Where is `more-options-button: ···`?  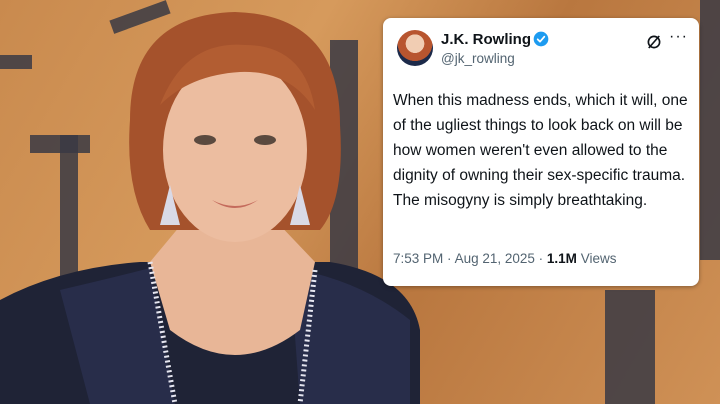 more-options-button: ··· is located at coordinates (678, 37).